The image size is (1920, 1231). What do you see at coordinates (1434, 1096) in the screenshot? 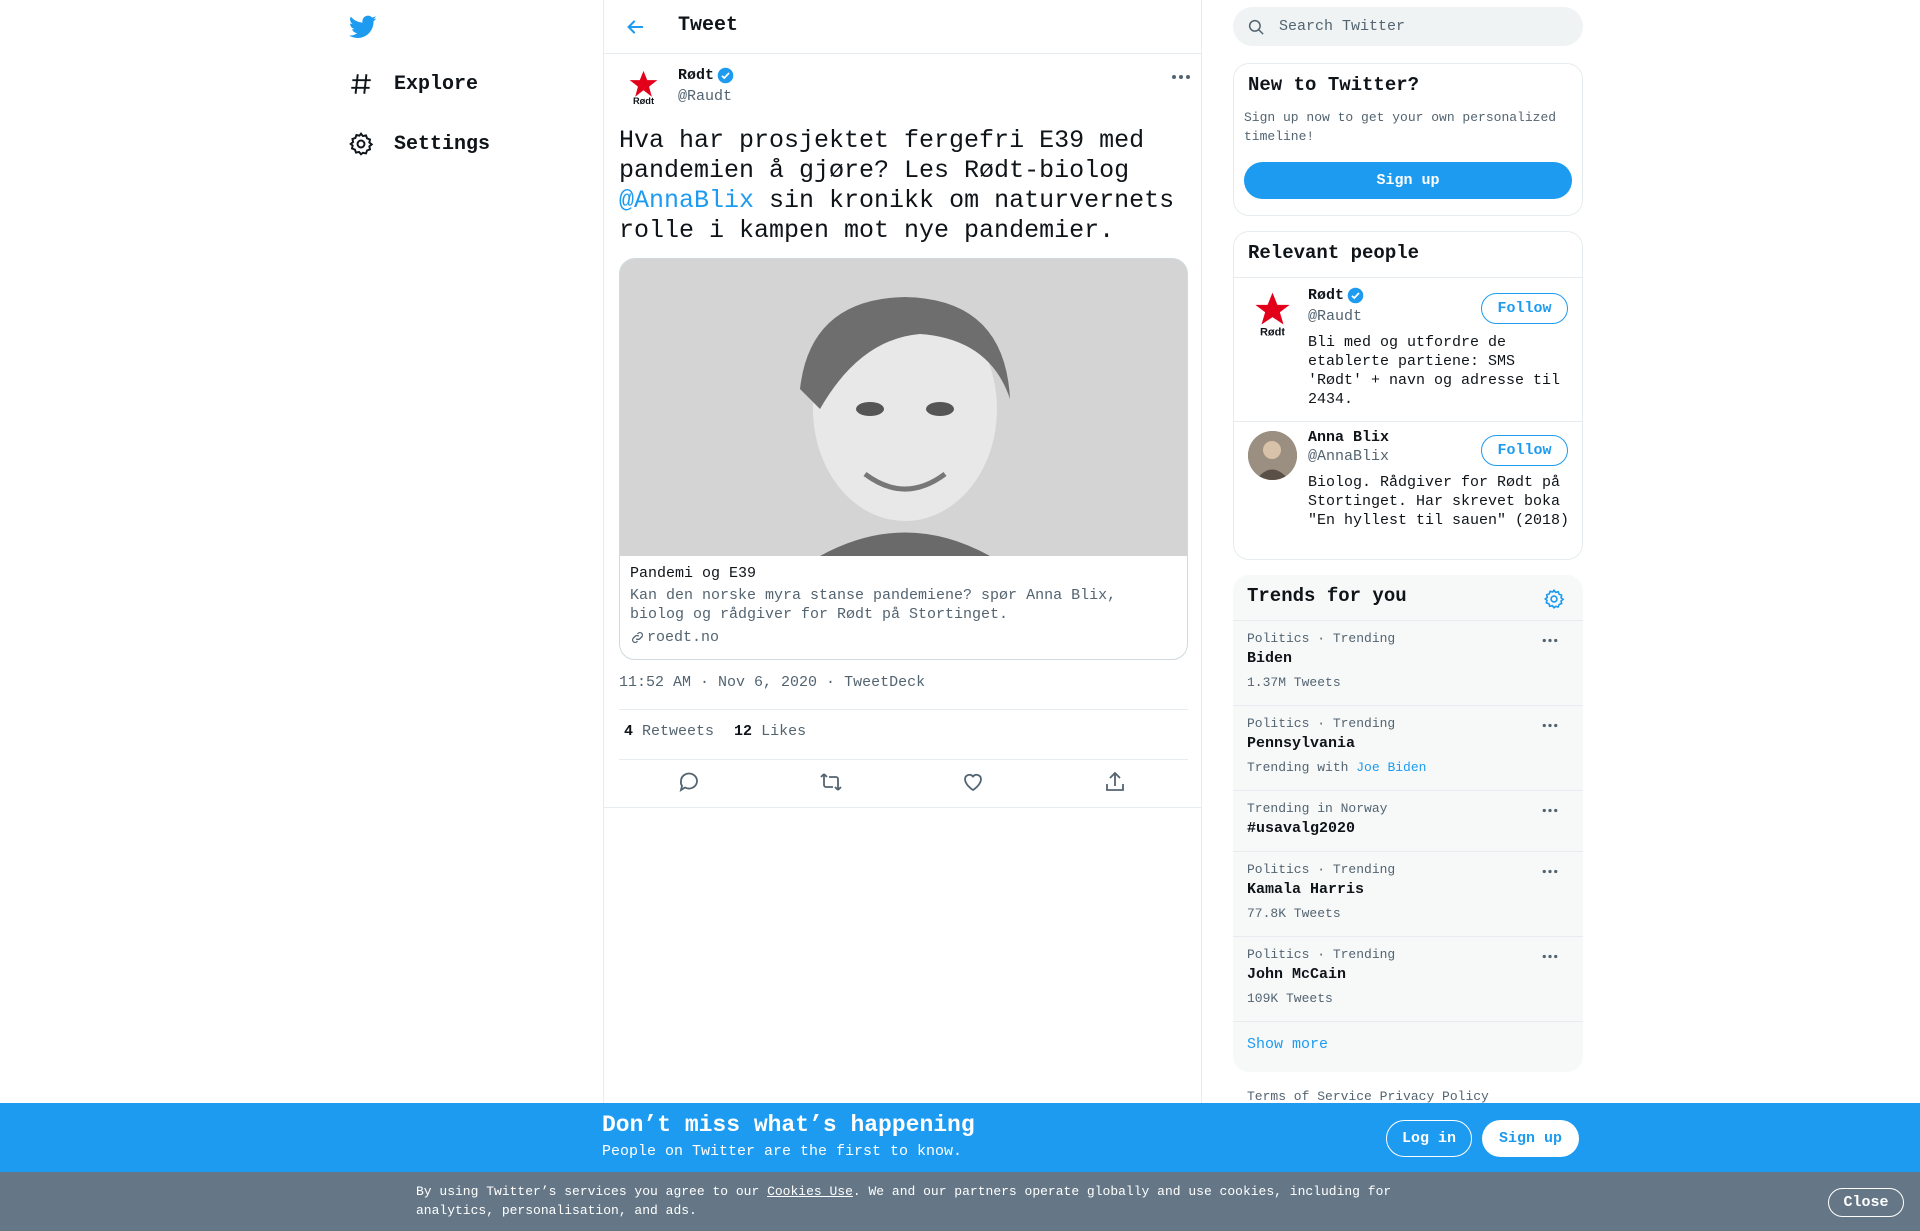
I see `privacy-link: Privacy Policy` at bounding box center [1434, 1096].